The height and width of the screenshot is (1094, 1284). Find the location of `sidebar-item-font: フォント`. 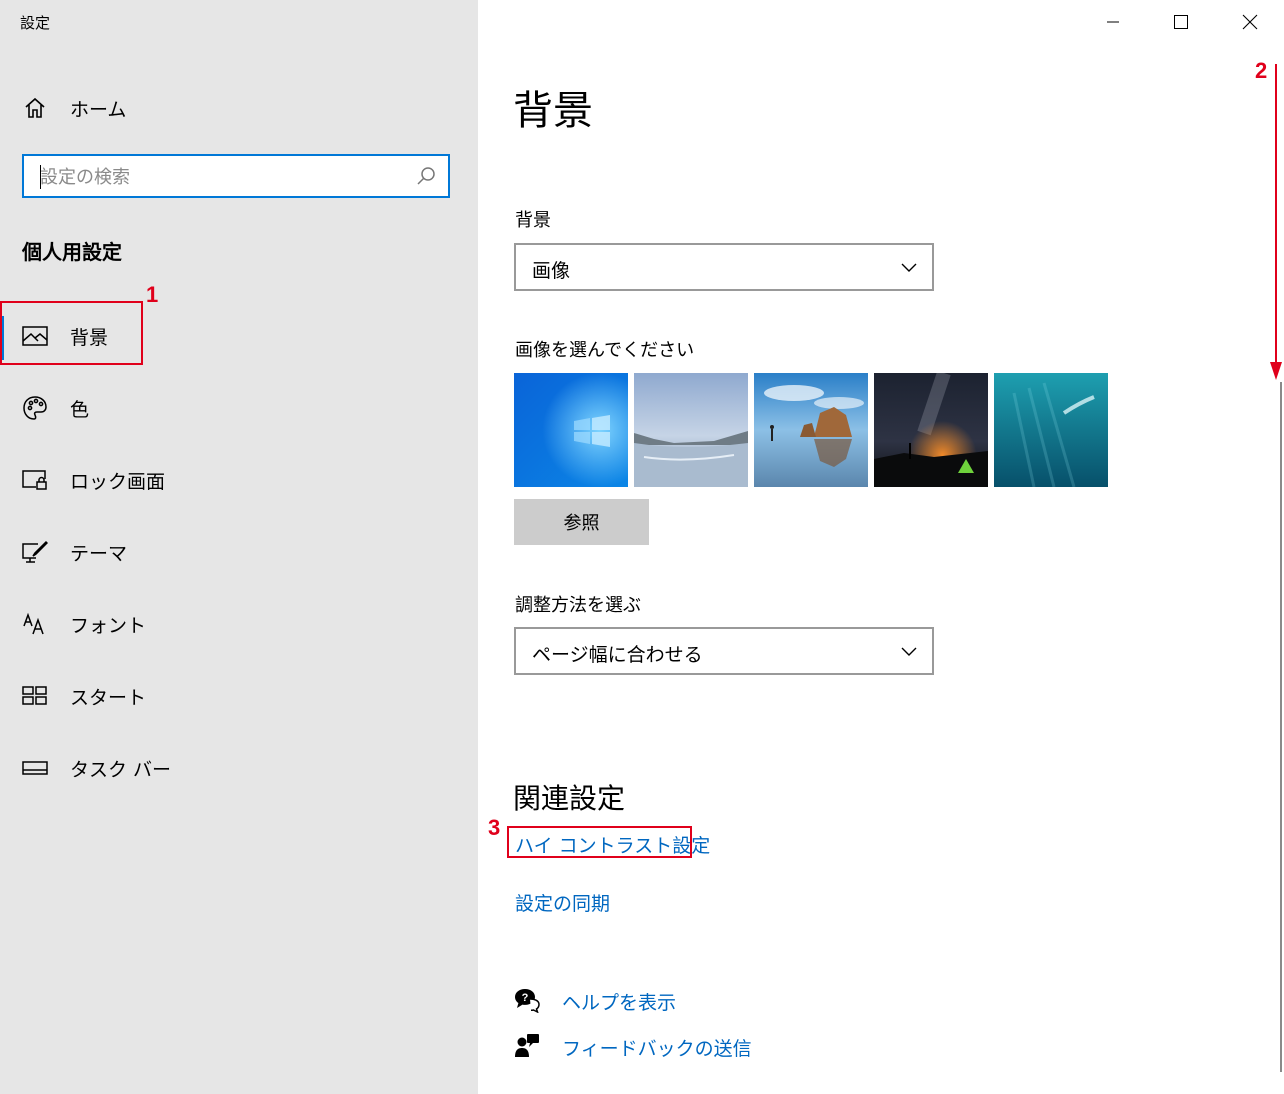

sidebar-item-font: フォント is located at coordinates (239, 624).